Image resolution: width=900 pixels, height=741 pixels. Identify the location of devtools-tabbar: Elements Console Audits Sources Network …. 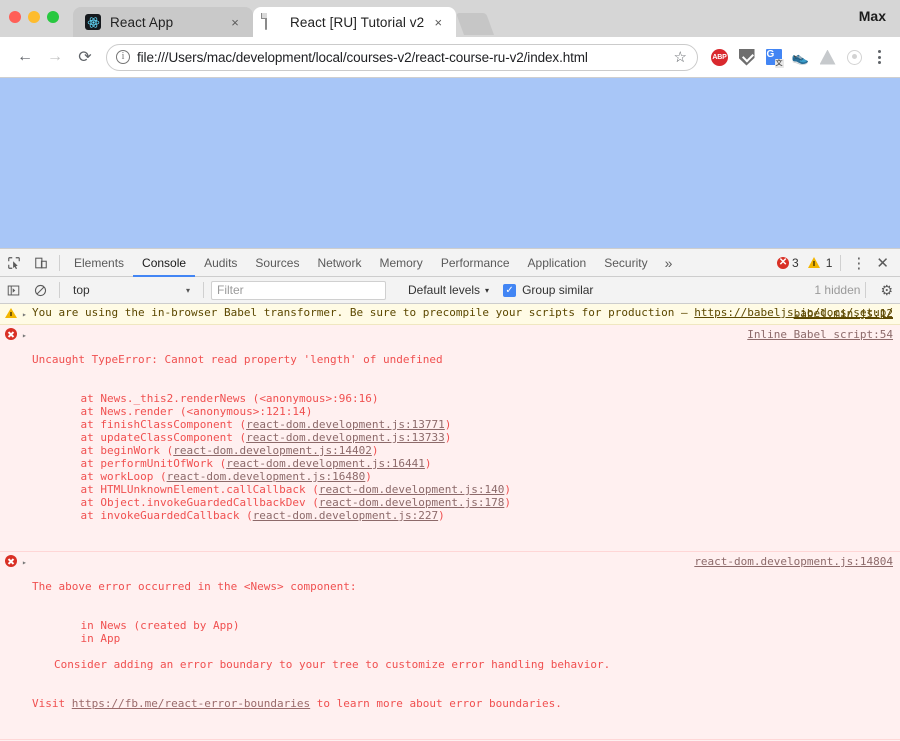
(450, 262).